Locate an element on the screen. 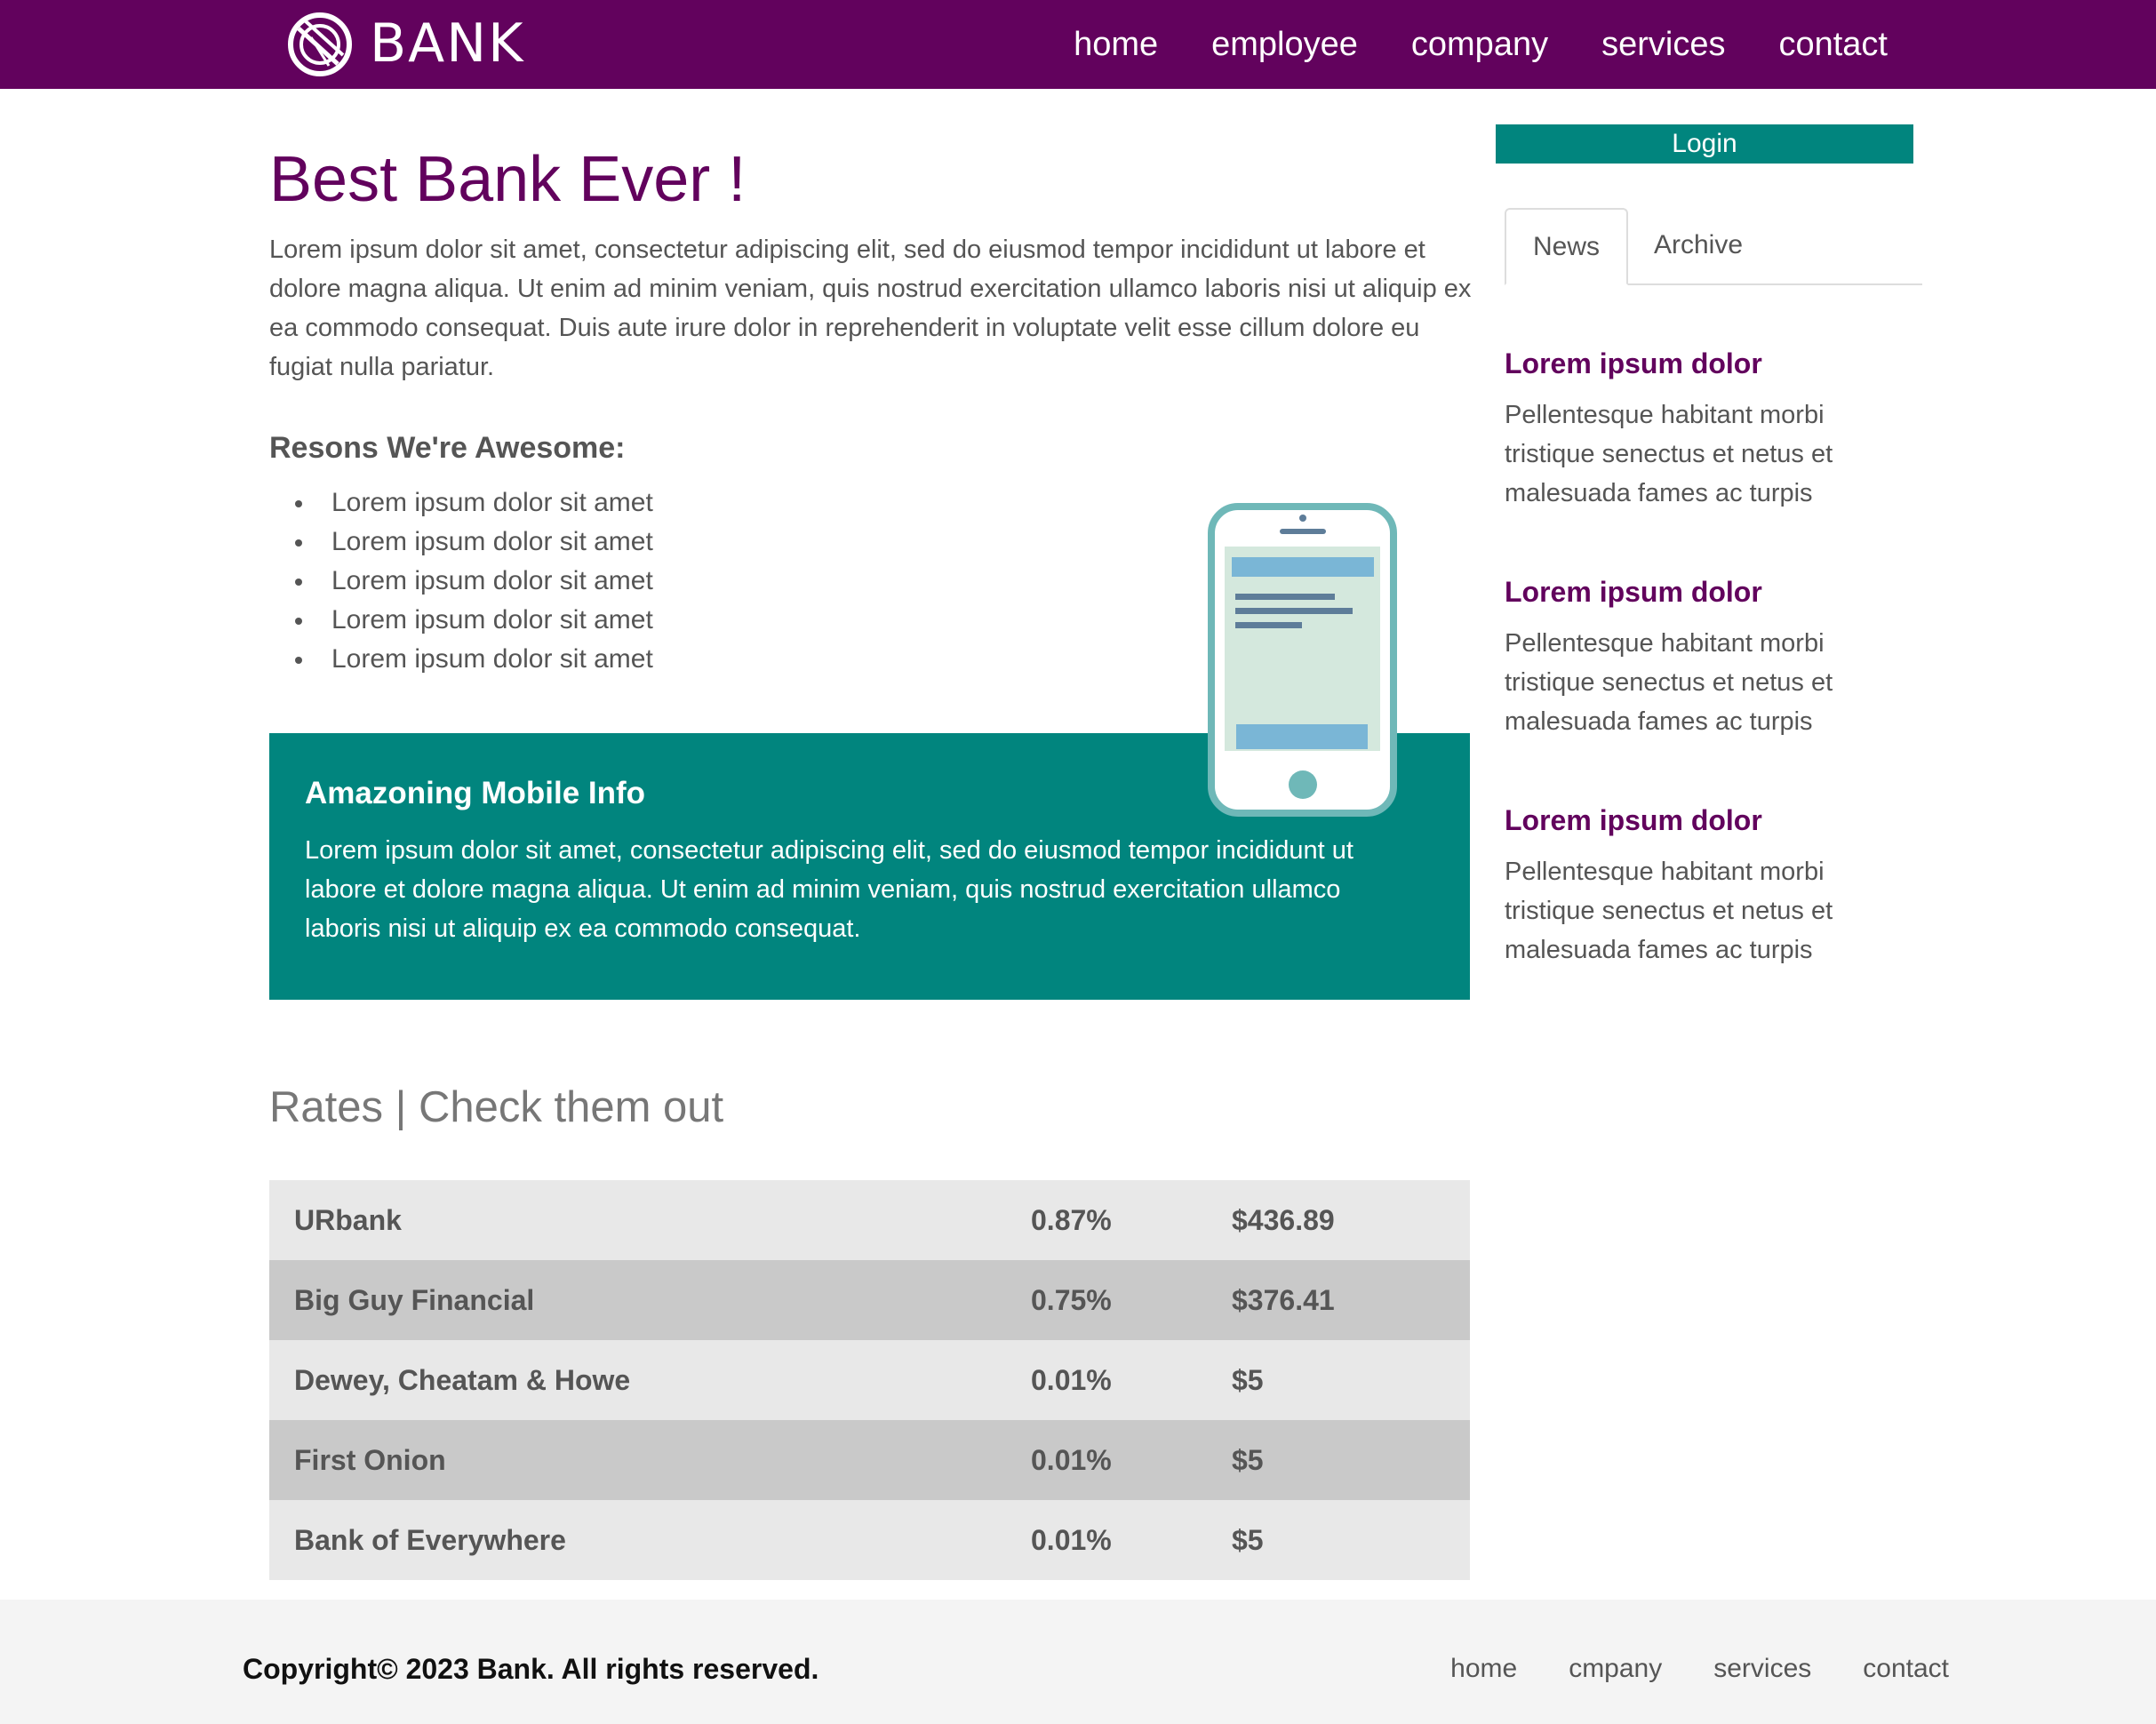  rate-cell: 0.75% is located at coordinates (1071, 1299).